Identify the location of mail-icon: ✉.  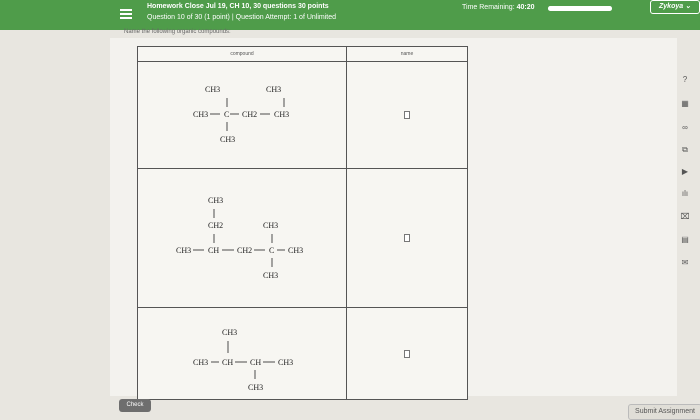
(685, 262).